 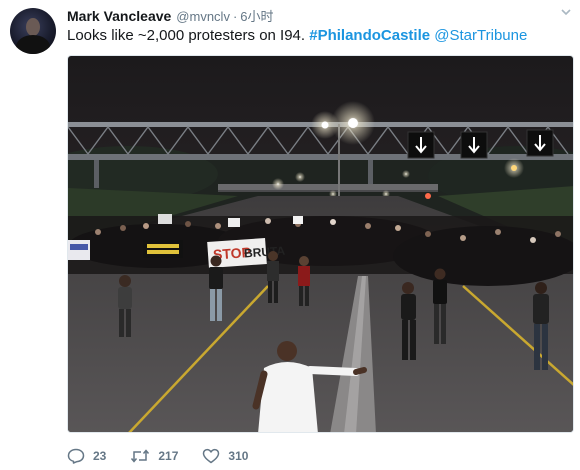 What do you see at coordinates (566, 12) in the screenshot?
I see `chevron-down-icon` at bounding box center [566, 12].